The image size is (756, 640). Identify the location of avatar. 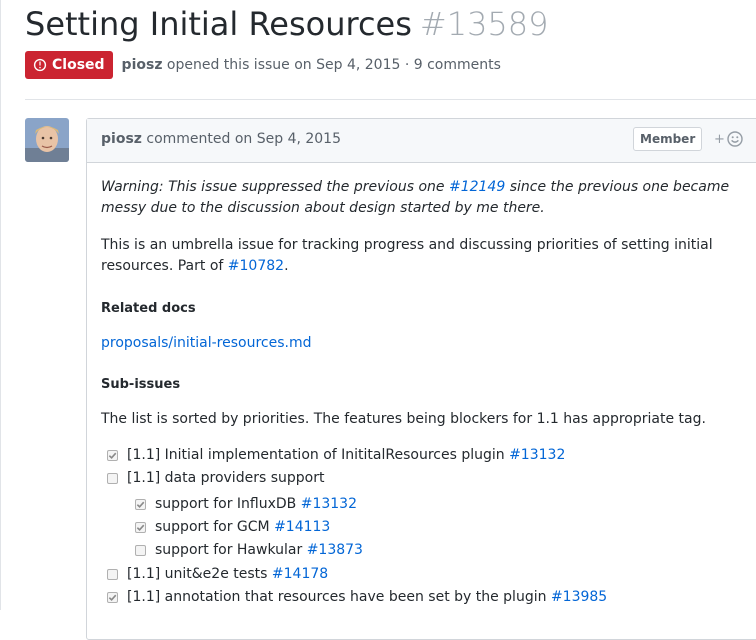
(47, 140).